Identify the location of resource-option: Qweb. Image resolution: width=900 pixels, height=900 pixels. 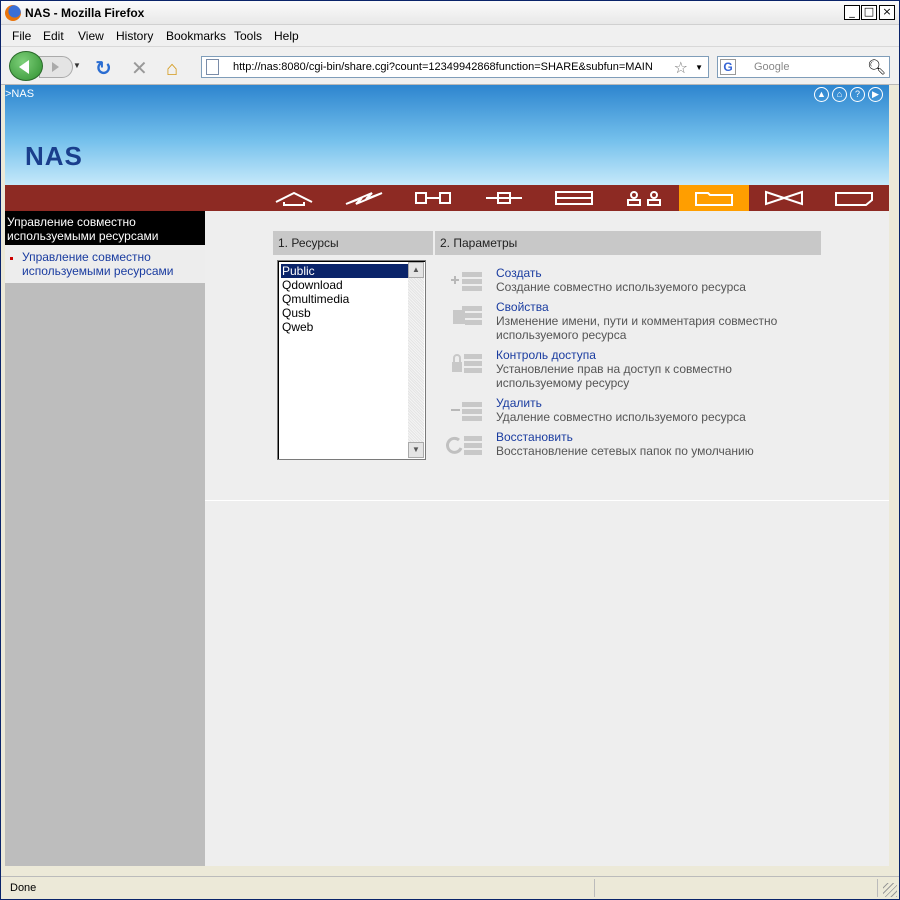
(345, 327).